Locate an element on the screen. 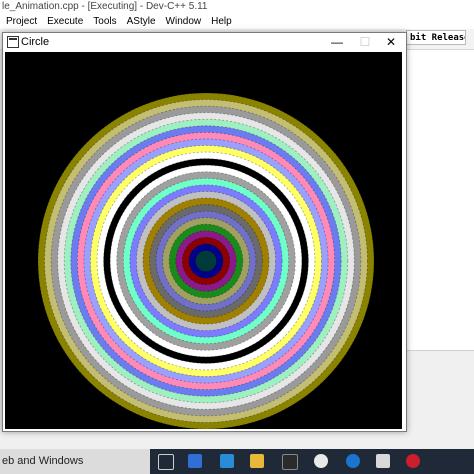  ring is located at coordinates (206, 261).